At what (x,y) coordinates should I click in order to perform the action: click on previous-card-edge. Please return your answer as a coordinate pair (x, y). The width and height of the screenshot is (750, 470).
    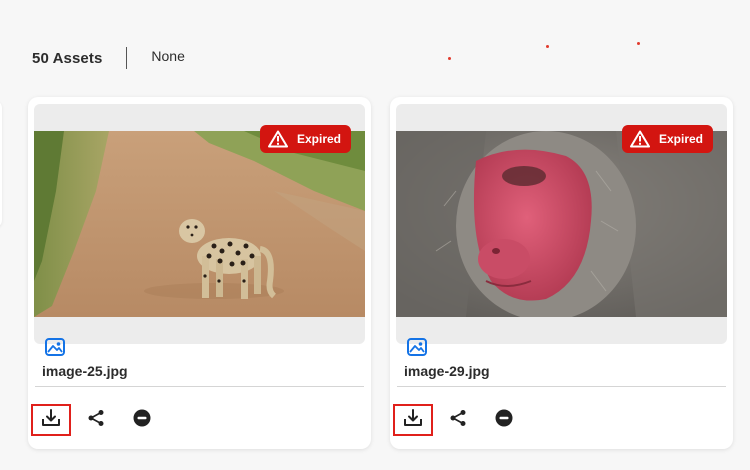
    Looking at the image, I should click on (1, 164).